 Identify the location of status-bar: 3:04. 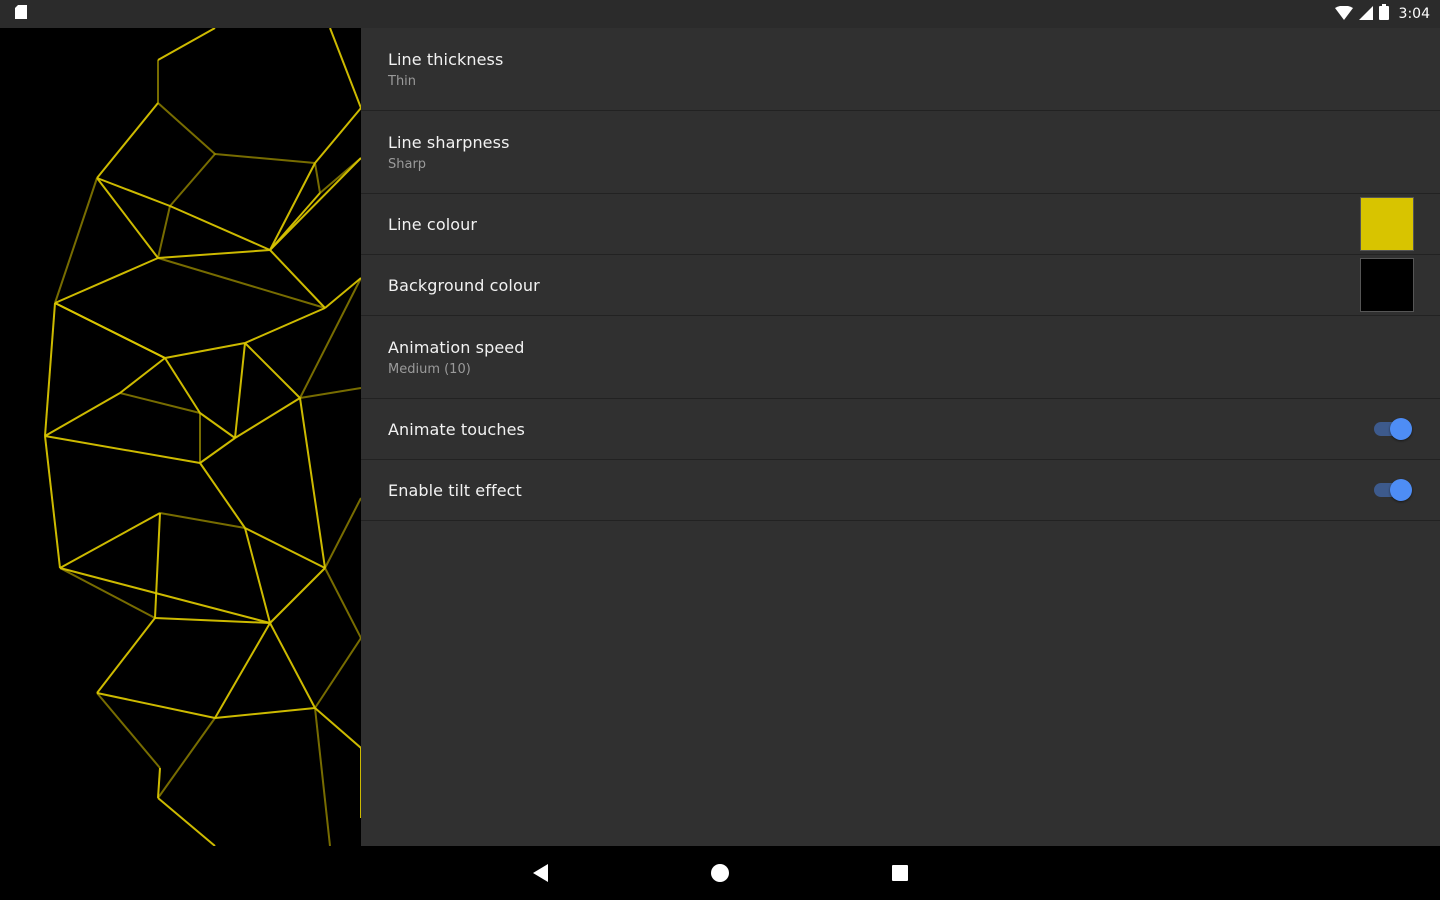
(720, 14).